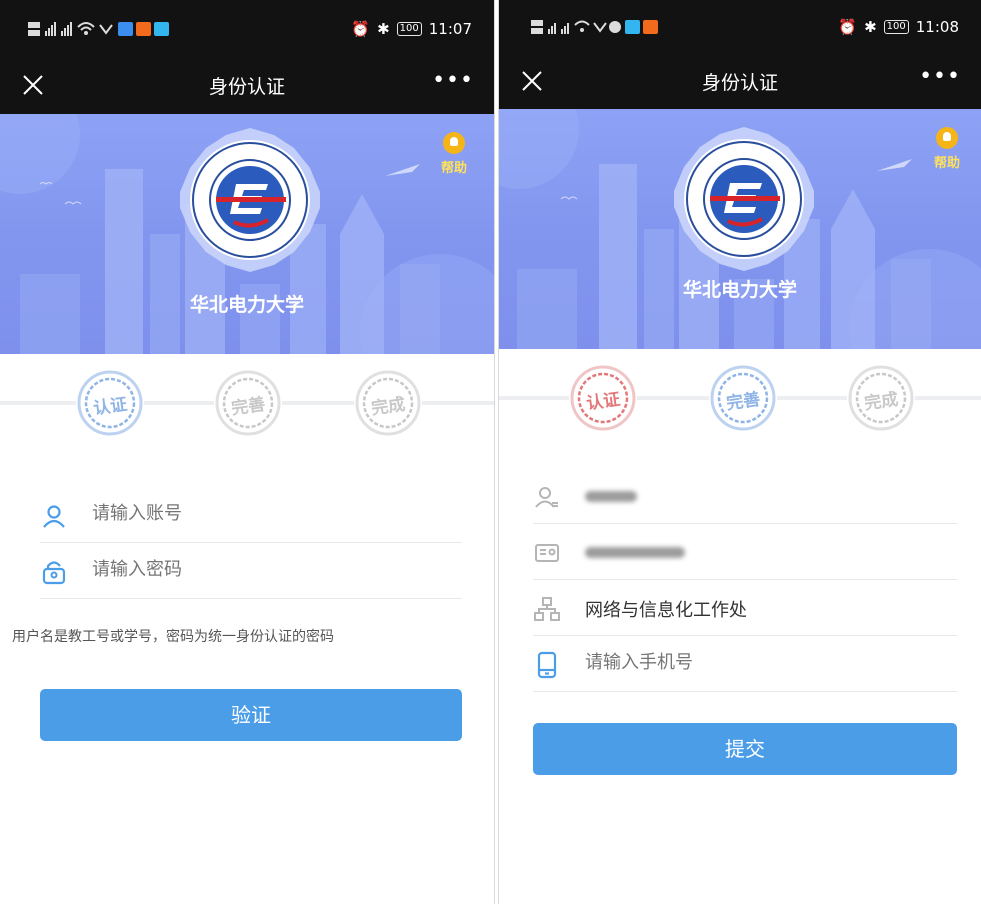  I want to click on status-right: ⏰ ✱ 100 11:08, so click(898, 27).